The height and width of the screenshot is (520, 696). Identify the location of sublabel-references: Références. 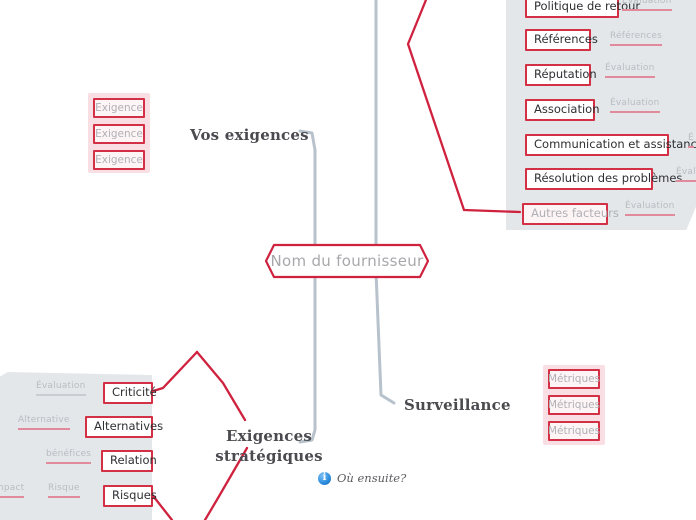
(636, 38).